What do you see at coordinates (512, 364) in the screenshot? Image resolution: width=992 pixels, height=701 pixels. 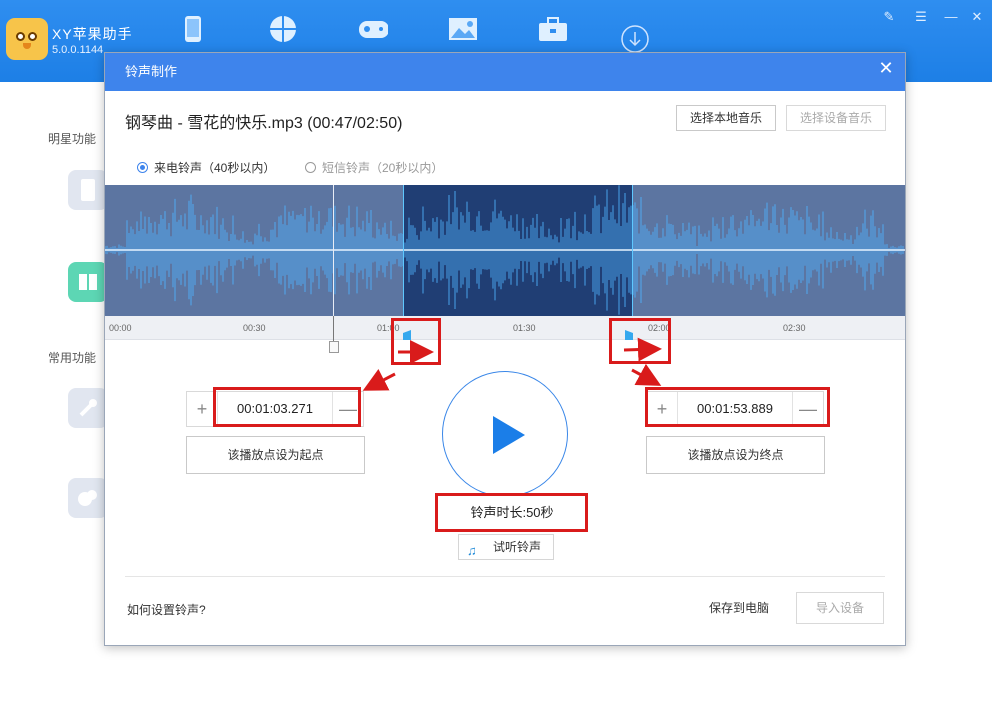 I see `annotation-arrows` at bounding box center [512, 364].